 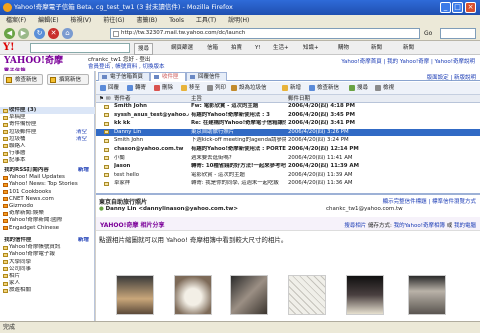 What do you see at coordinates (47, 177) in the screenshot?
I see `feed-item: Yahoo! Mail Updates` at bounding box center [47, 177].